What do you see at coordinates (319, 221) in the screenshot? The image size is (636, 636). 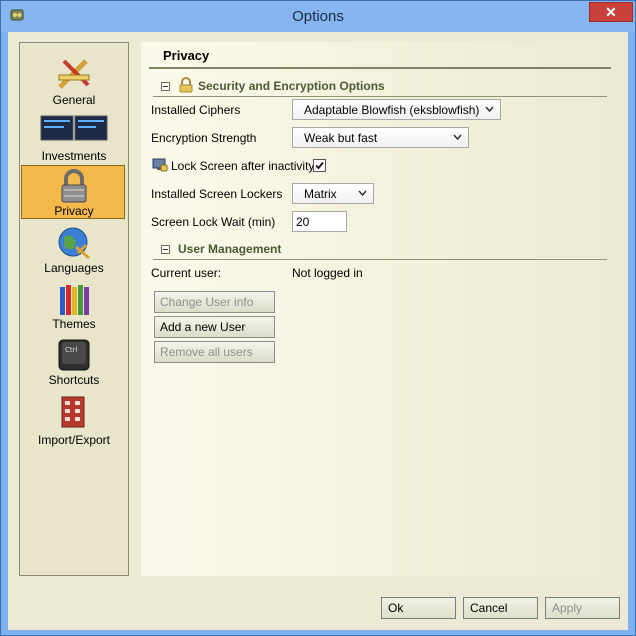 I see `lock-wait-input: 20` at bounding box center [319, 221].